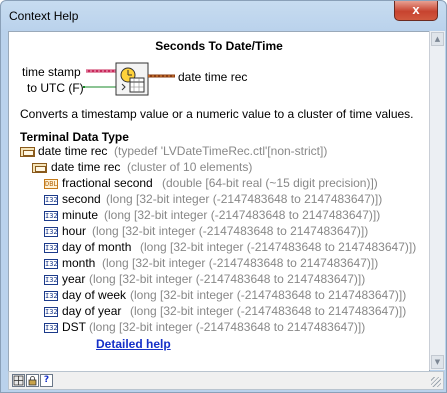 The height and width of the screenshot is (393, 447). I want to click on lock-help-button, so click(32, 380).